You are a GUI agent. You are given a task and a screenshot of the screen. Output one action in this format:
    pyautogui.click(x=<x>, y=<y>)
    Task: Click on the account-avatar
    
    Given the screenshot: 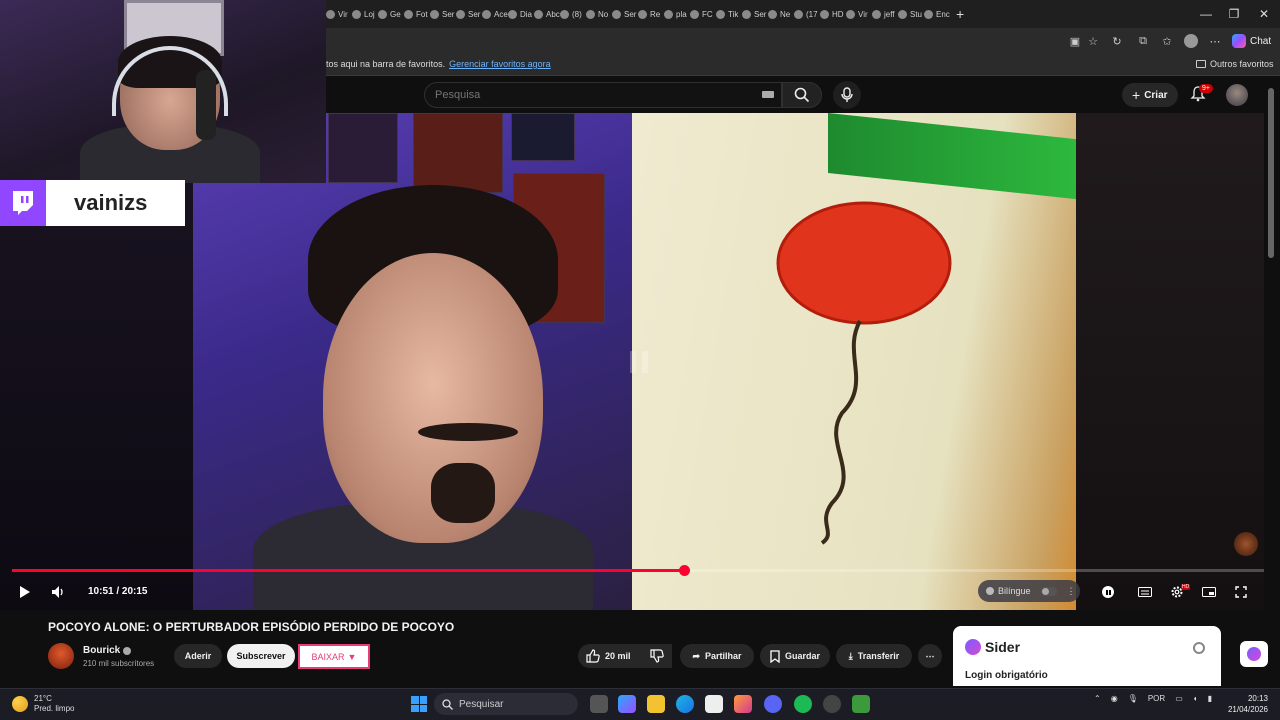 What is the action you would take?
    pyautogui.click(x=1237, y=95)
    